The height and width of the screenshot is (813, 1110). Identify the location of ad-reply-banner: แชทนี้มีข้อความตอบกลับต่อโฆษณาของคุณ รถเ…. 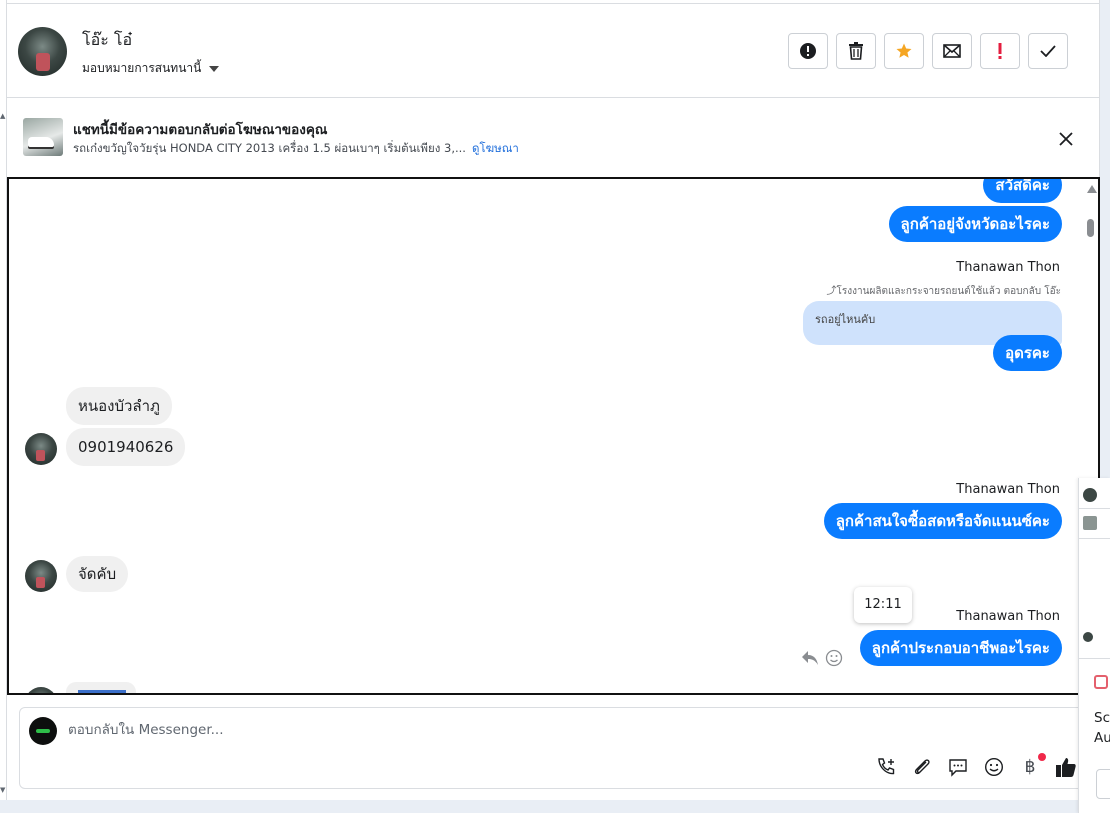
(553, 137).